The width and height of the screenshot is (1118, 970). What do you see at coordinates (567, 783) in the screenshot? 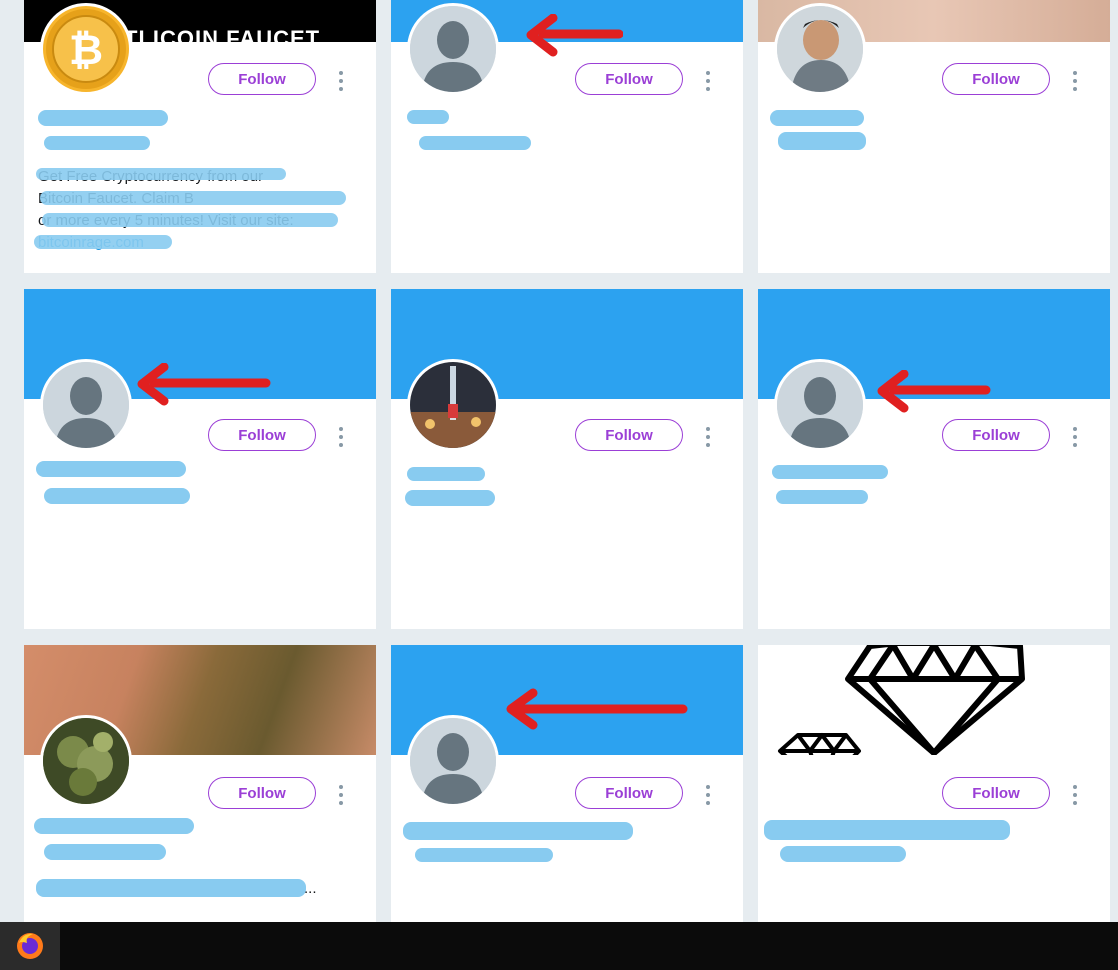
I see `user-card-8: Follow` at bounding box center [567, 783].